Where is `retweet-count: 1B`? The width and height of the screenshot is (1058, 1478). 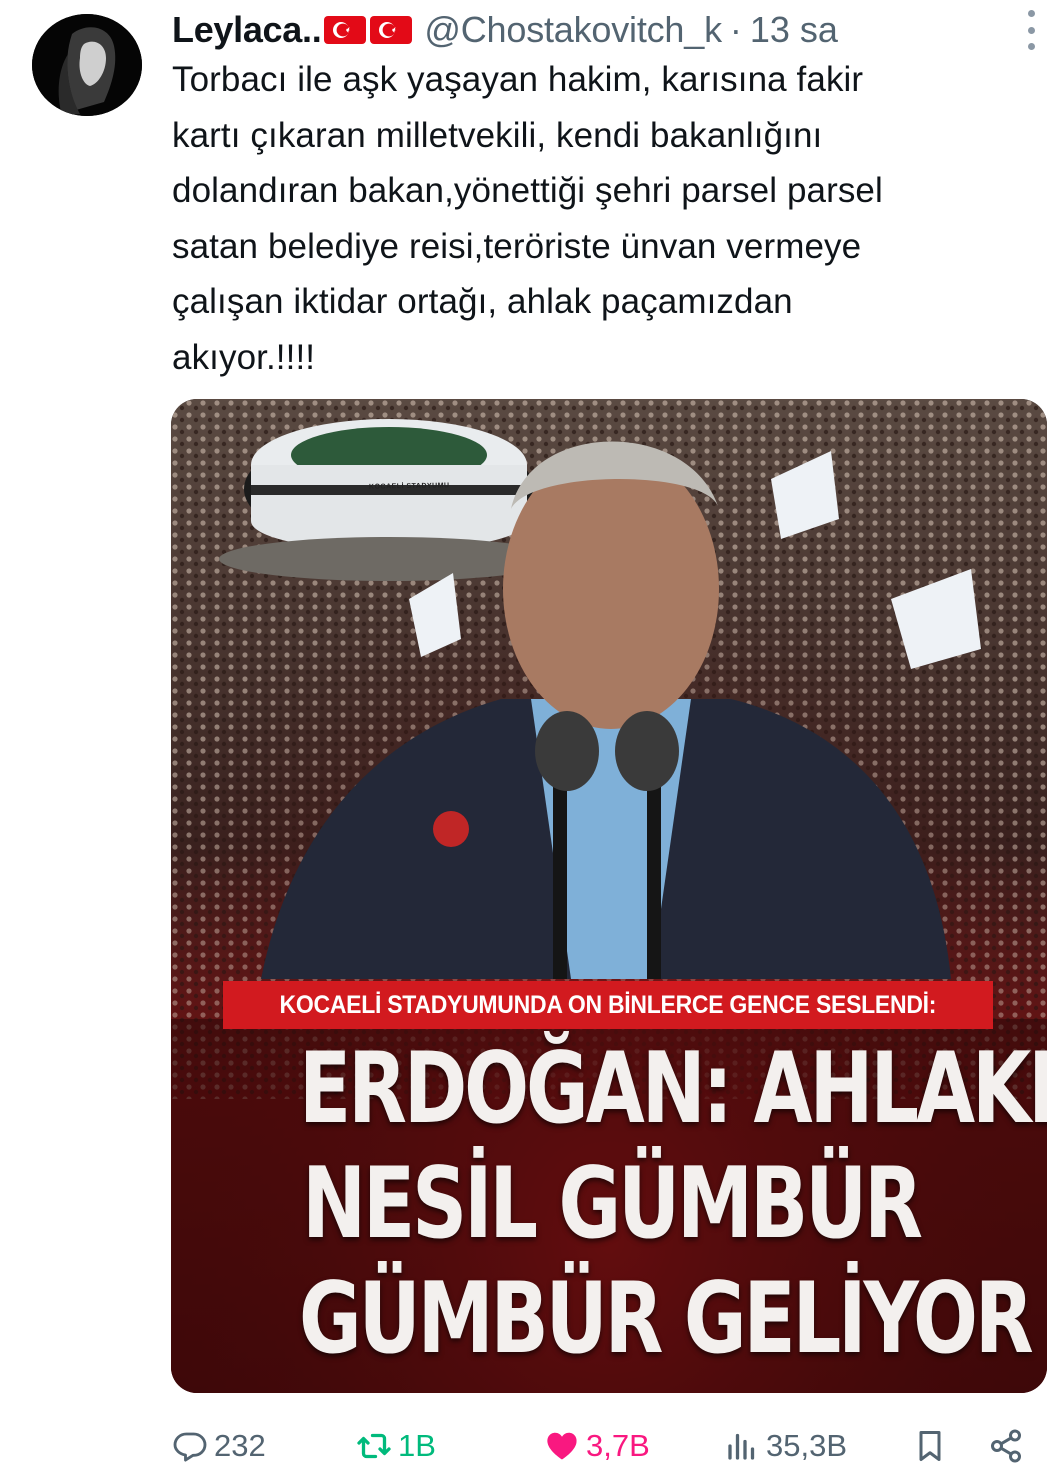
retweet-count: 1B is located at coordinates (417, 1445).